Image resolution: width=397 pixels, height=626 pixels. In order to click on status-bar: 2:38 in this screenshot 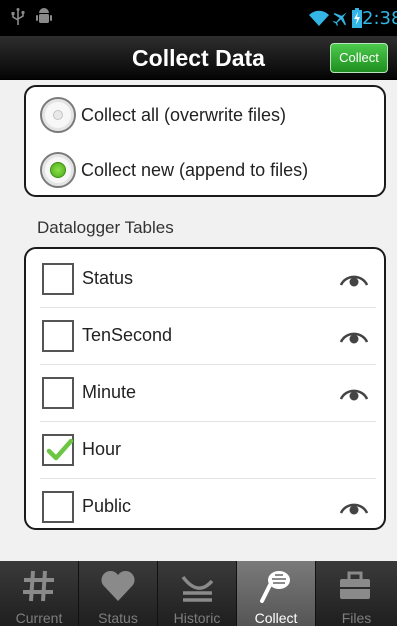, I will do `click(198, 18)`.